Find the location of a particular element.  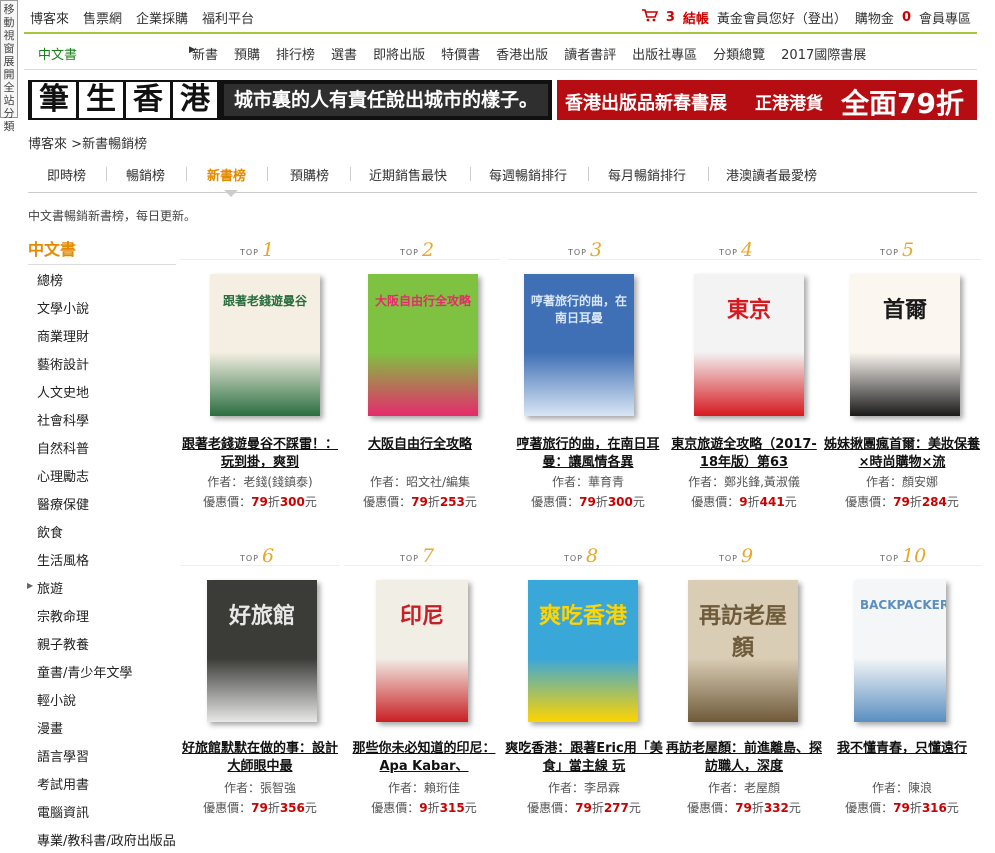

tab-label: 每週暢銷排行 is located at coordinates (528, 176).